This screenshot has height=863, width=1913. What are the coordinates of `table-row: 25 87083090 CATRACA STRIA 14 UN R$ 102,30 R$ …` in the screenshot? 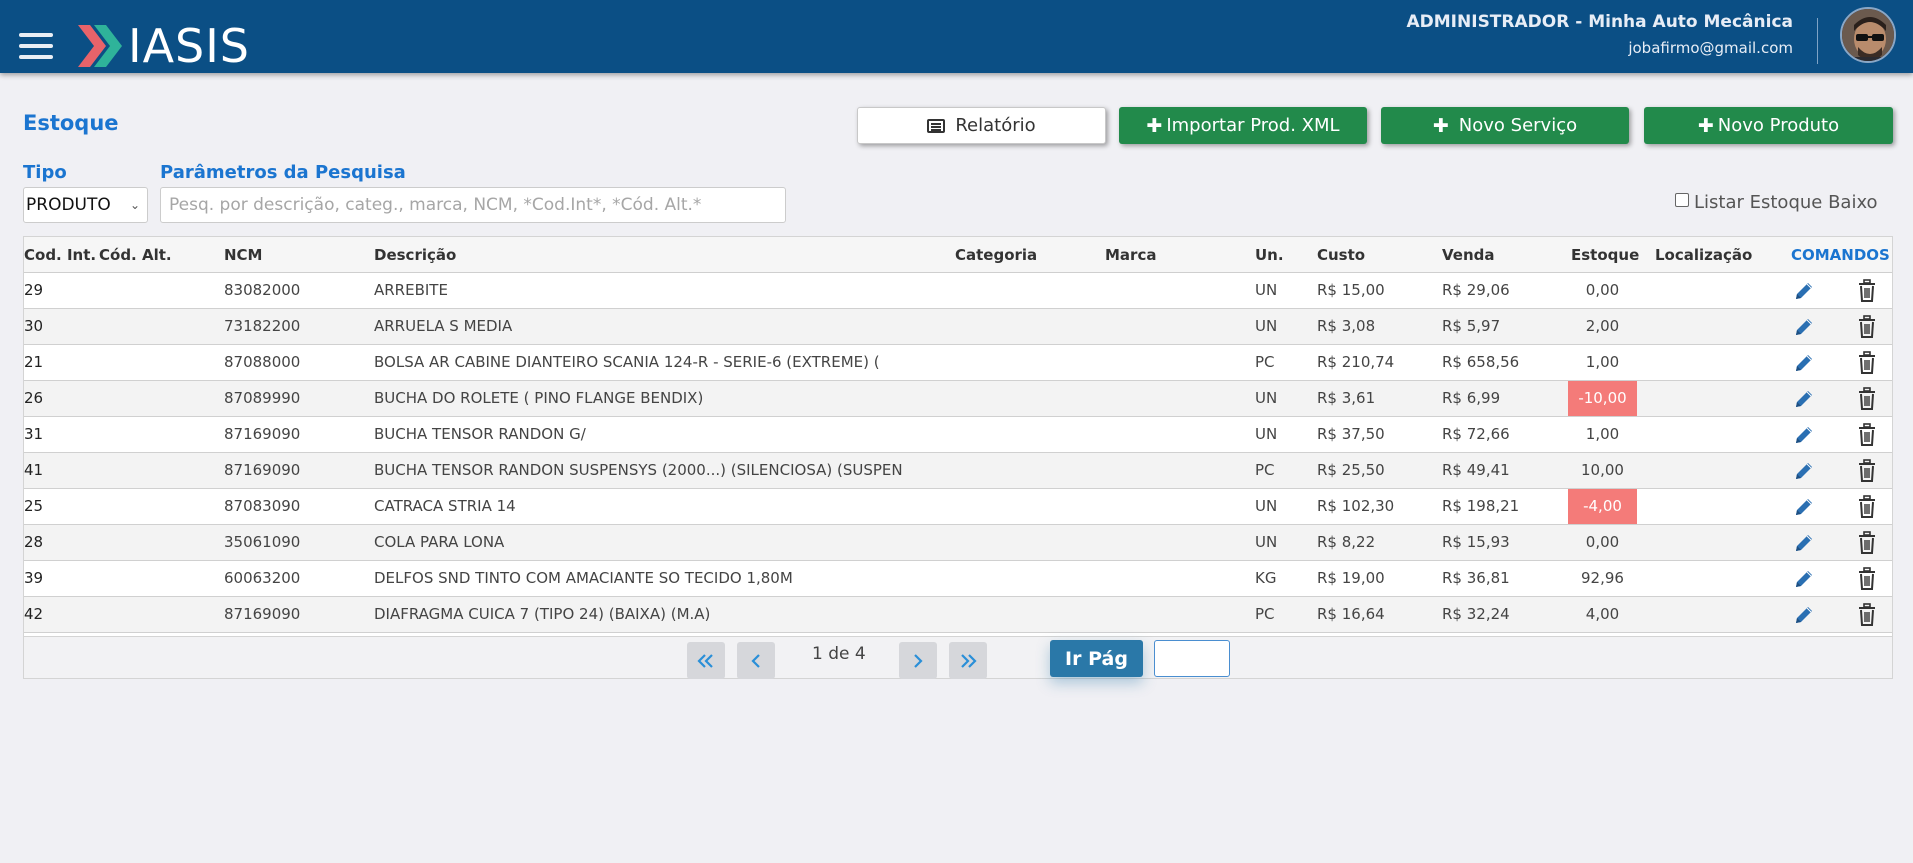 It's located at (958, 507).